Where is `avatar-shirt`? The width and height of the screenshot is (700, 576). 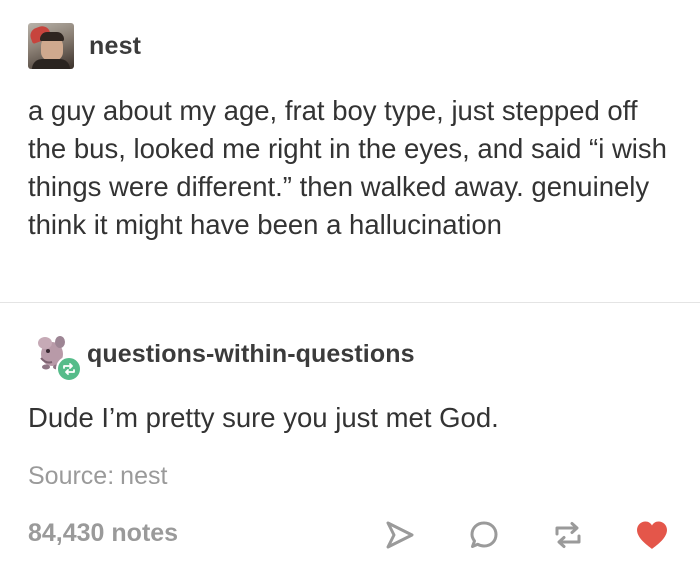
avatar-shirt is located at coordinates (51, 64).